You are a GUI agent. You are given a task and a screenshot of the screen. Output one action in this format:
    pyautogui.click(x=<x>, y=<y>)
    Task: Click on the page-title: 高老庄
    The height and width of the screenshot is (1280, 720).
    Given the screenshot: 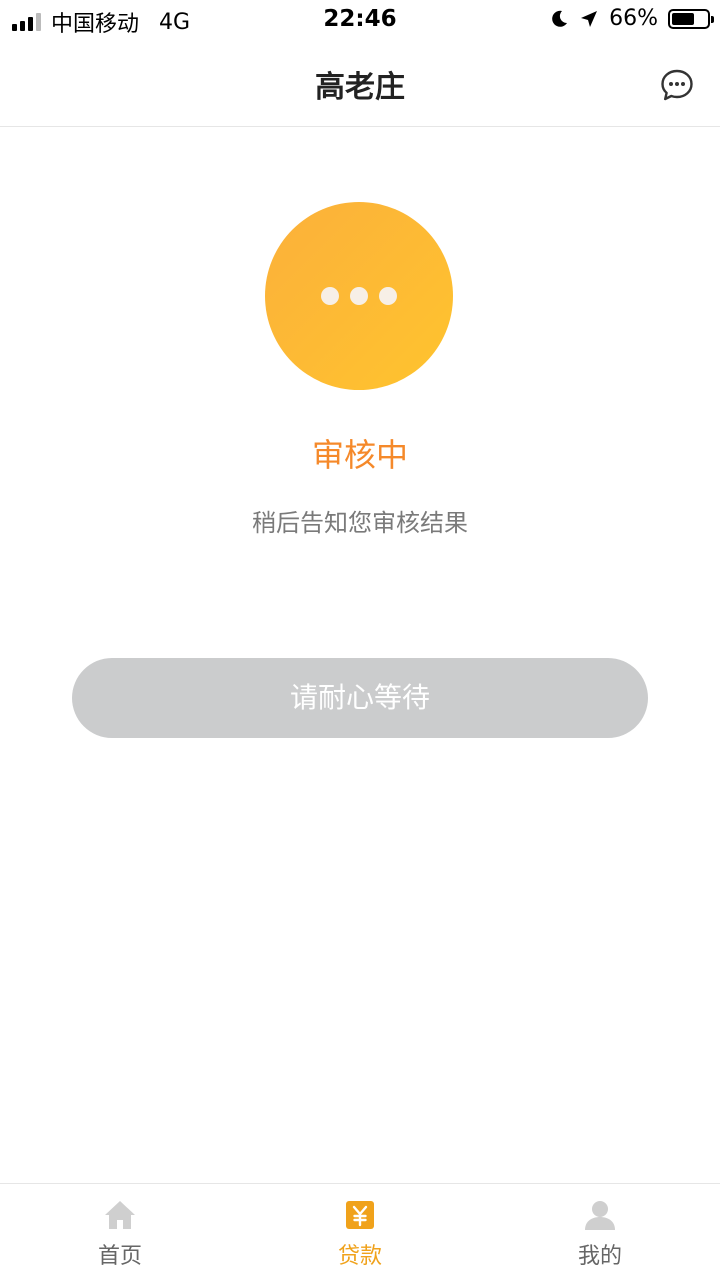 What is the action you would take?
    pyautogui.click(x=360, y=87)
    